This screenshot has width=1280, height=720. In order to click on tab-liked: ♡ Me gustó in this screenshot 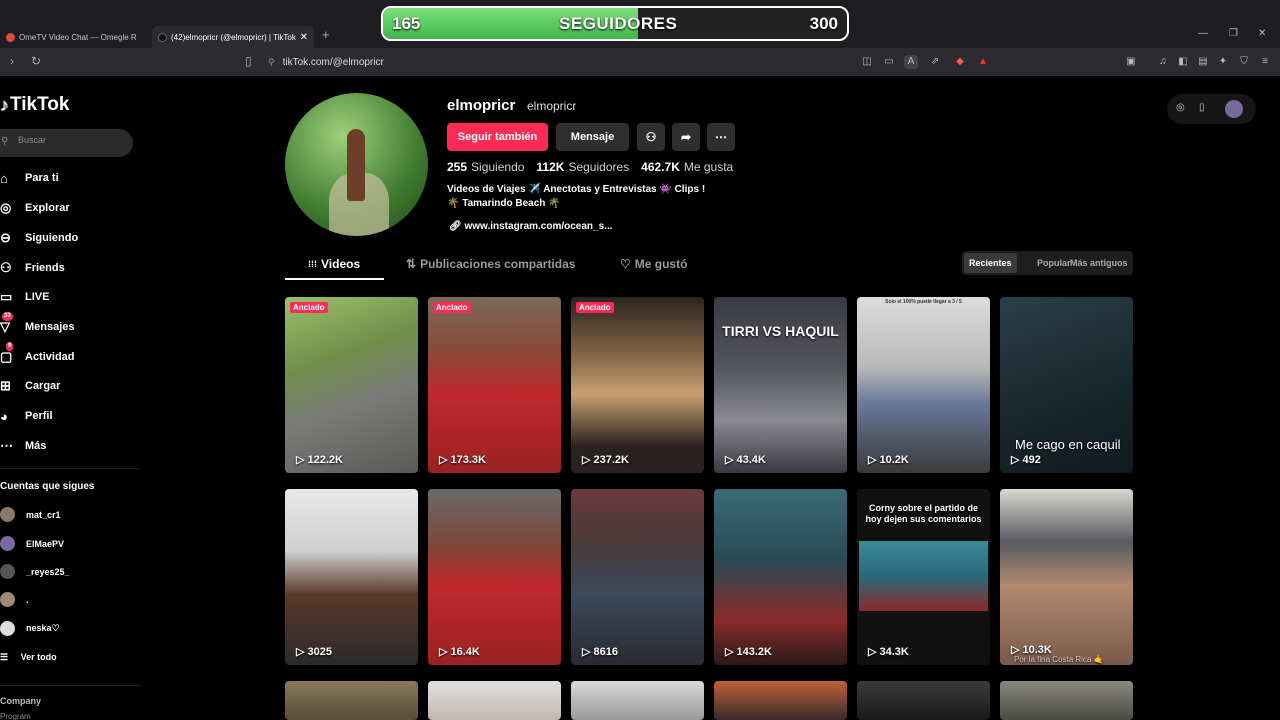, I will do `click(653, 264)`.